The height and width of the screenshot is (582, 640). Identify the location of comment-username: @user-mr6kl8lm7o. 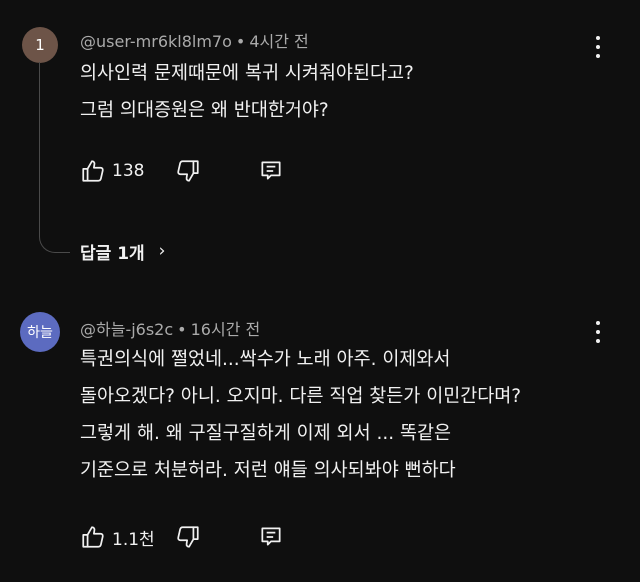
(156, 41).